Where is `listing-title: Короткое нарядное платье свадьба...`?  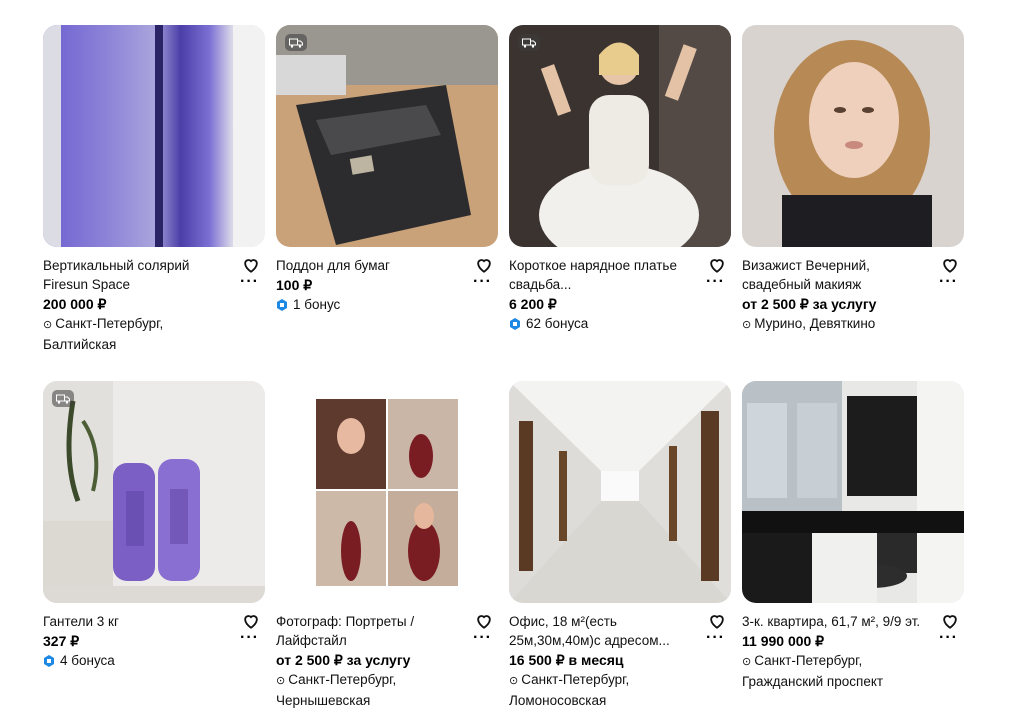
listing-title: Короткое нарядное платье свадьба... is located at coordinates (606, 275).